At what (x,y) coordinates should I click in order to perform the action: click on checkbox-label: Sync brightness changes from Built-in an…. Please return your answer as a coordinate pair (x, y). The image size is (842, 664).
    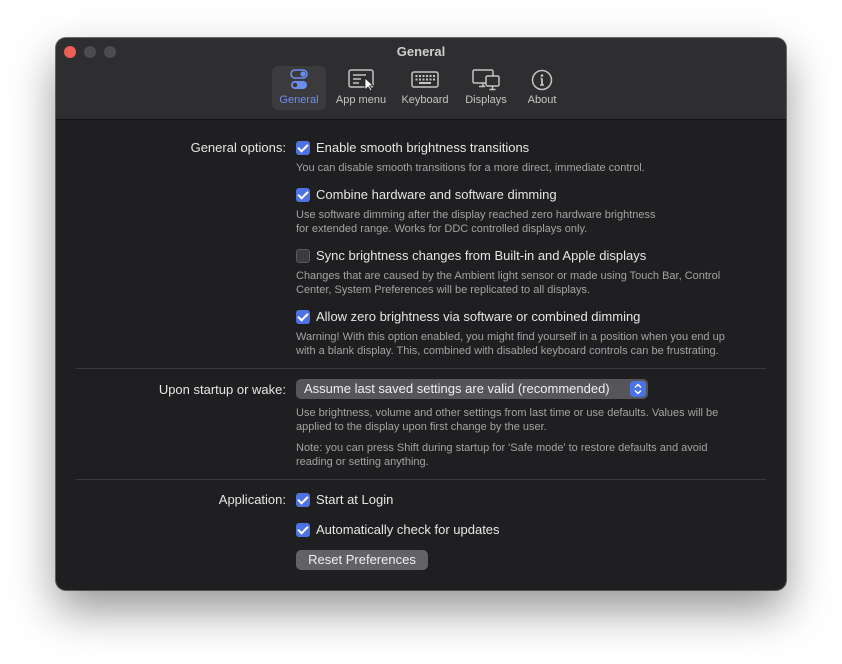
    Looking at the image, I should click on (481, 255).